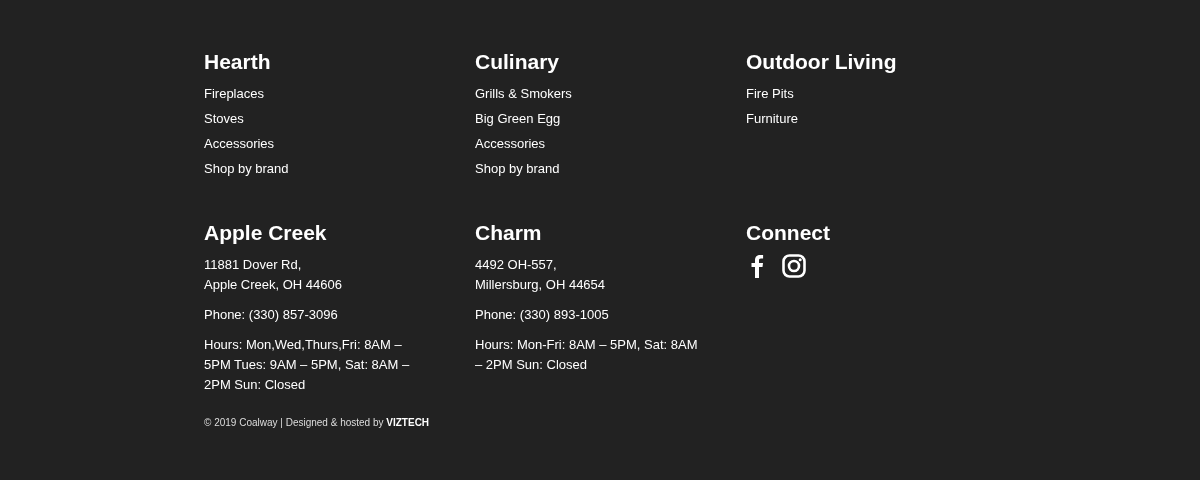 The height and width of the screenshot is (480, 1200). I want to click on column-heading: Hearth, so click(238, 62).